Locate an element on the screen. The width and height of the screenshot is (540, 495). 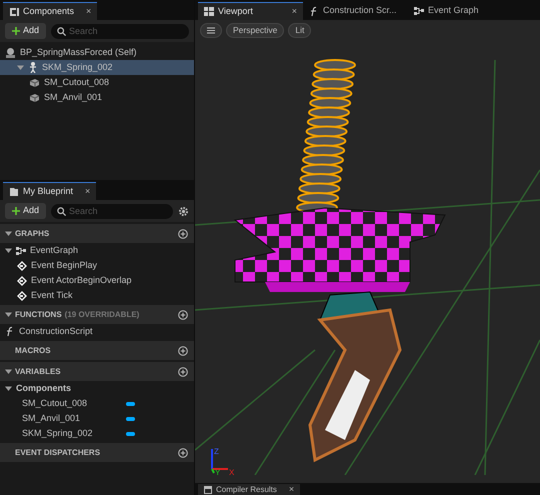
section-title: VARIABLES is located at coordinates (38, 372).